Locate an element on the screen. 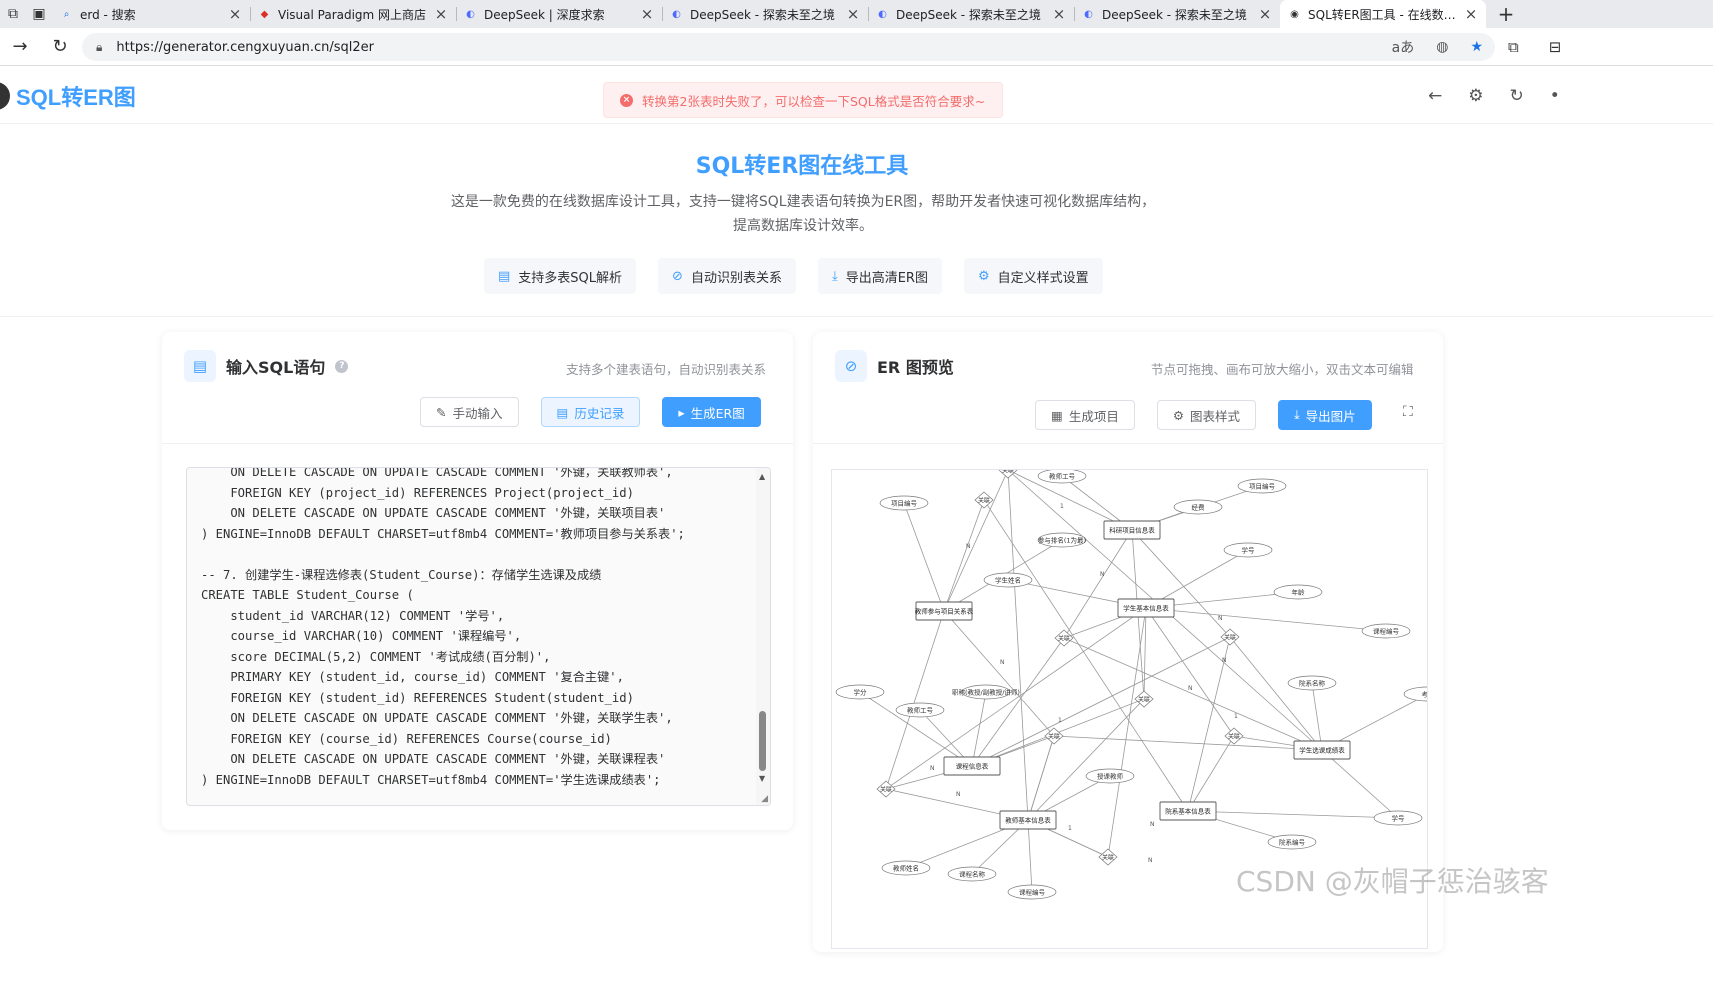  scroll-down-icon: ▼ is located at coordinates (762, 778).